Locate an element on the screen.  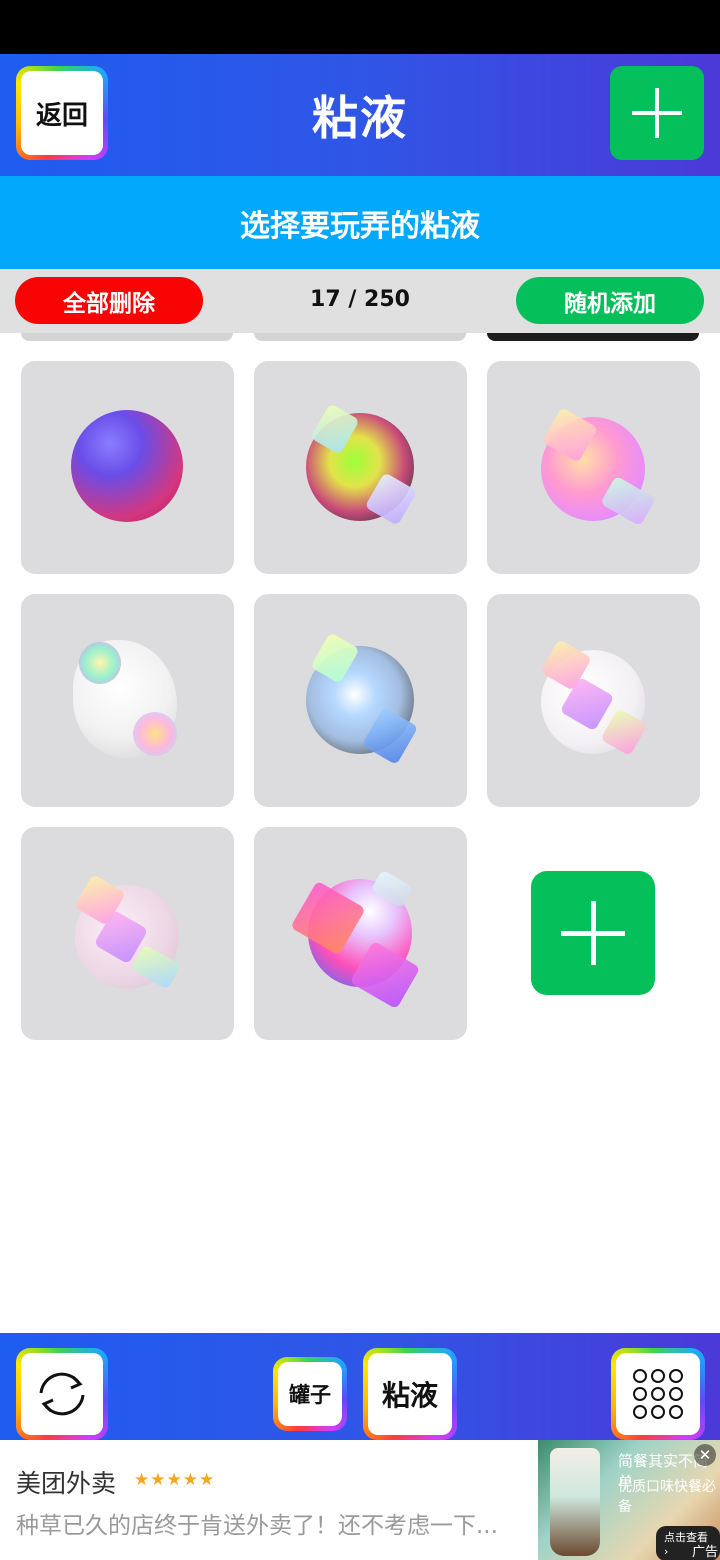
refresh-icon is located at coordinates (62, 1394).